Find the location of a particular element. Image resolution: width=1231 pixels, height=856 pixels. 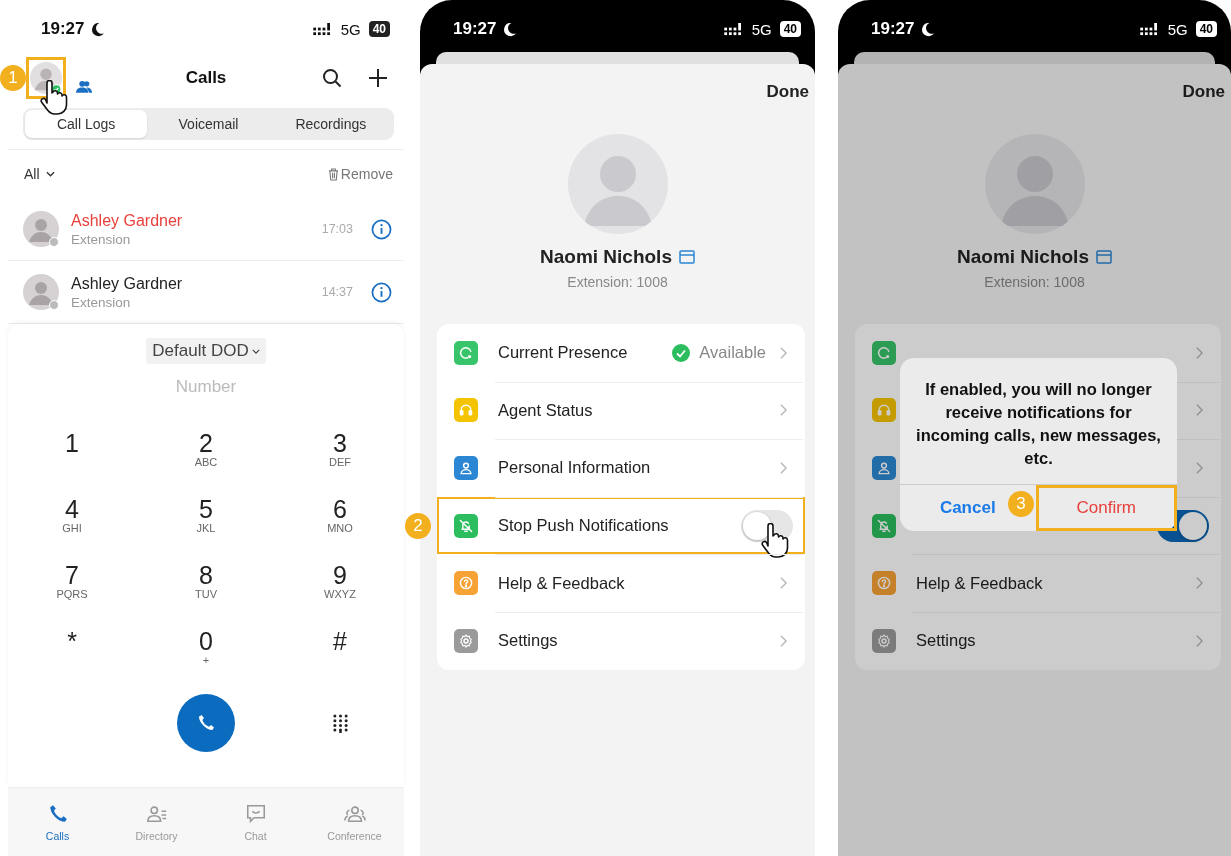

search-icon is located at coordinates (332, 78).